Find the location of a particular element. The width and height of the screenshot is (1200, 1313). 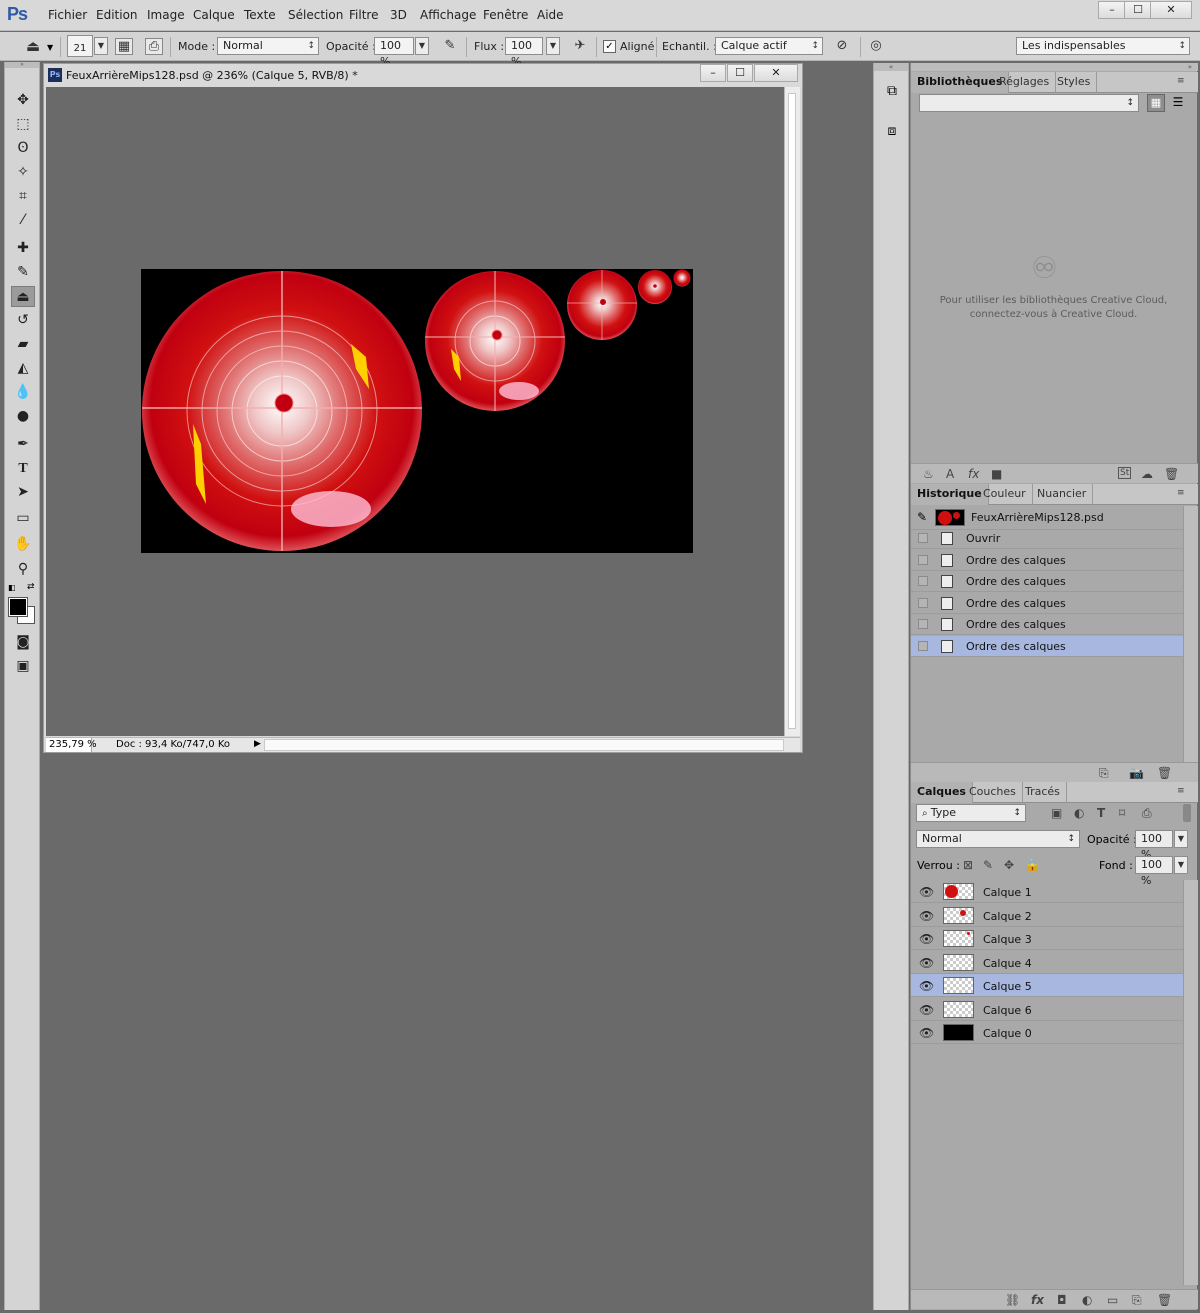

menu-3d: 3D is located at coordinates (398, 15).